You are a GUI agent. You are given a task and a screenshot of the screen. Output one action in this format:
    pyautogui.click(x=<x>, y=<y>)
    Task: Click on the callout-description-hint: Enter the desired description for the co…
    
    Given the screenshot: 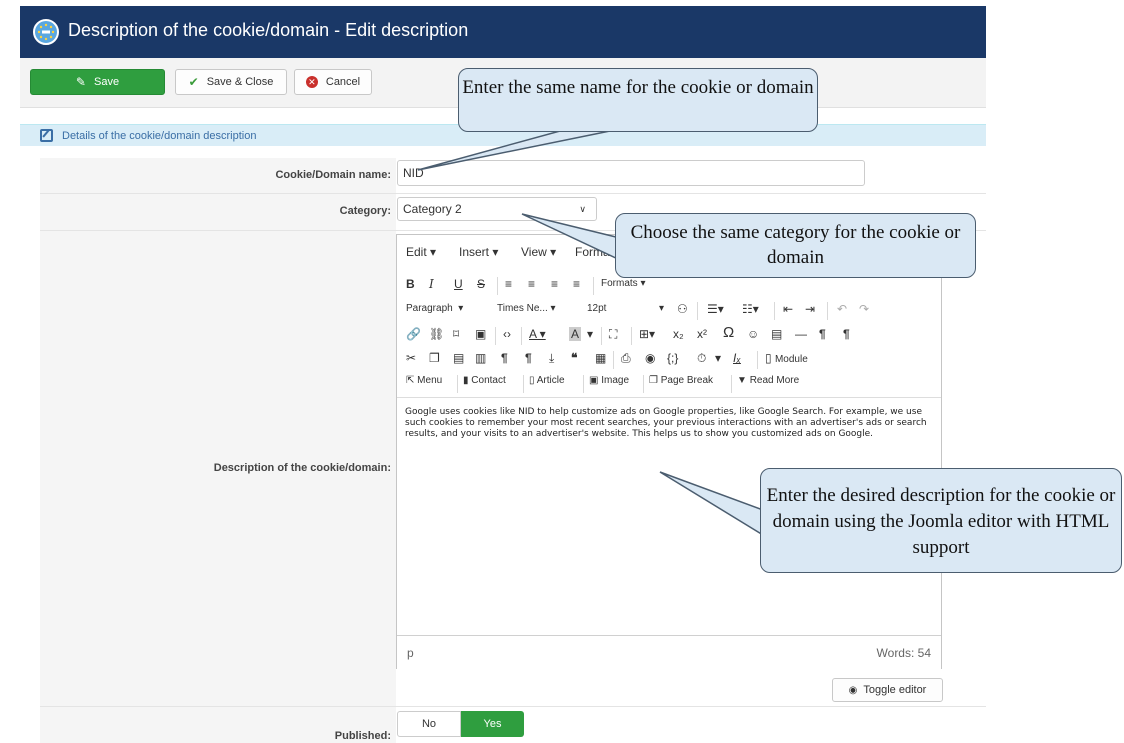 What is the action you would take?
    pyautogui.click(x=941, y=520)
    